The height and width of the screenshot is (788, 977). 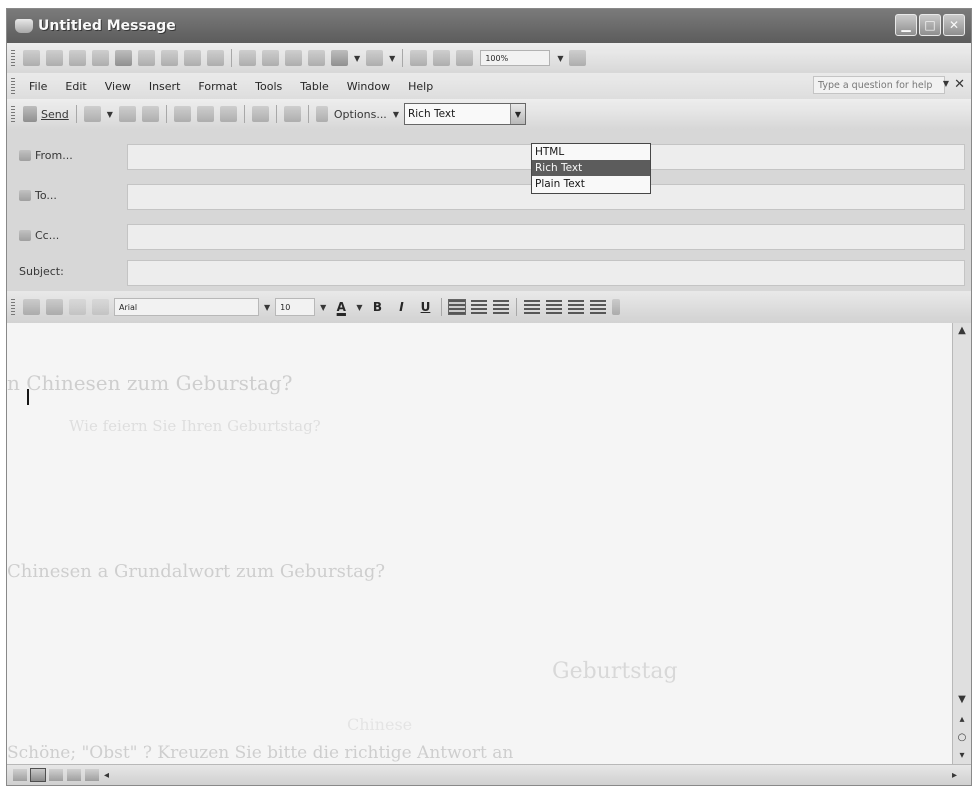 I want to click on paste-icon, so click(x=293, y=58).